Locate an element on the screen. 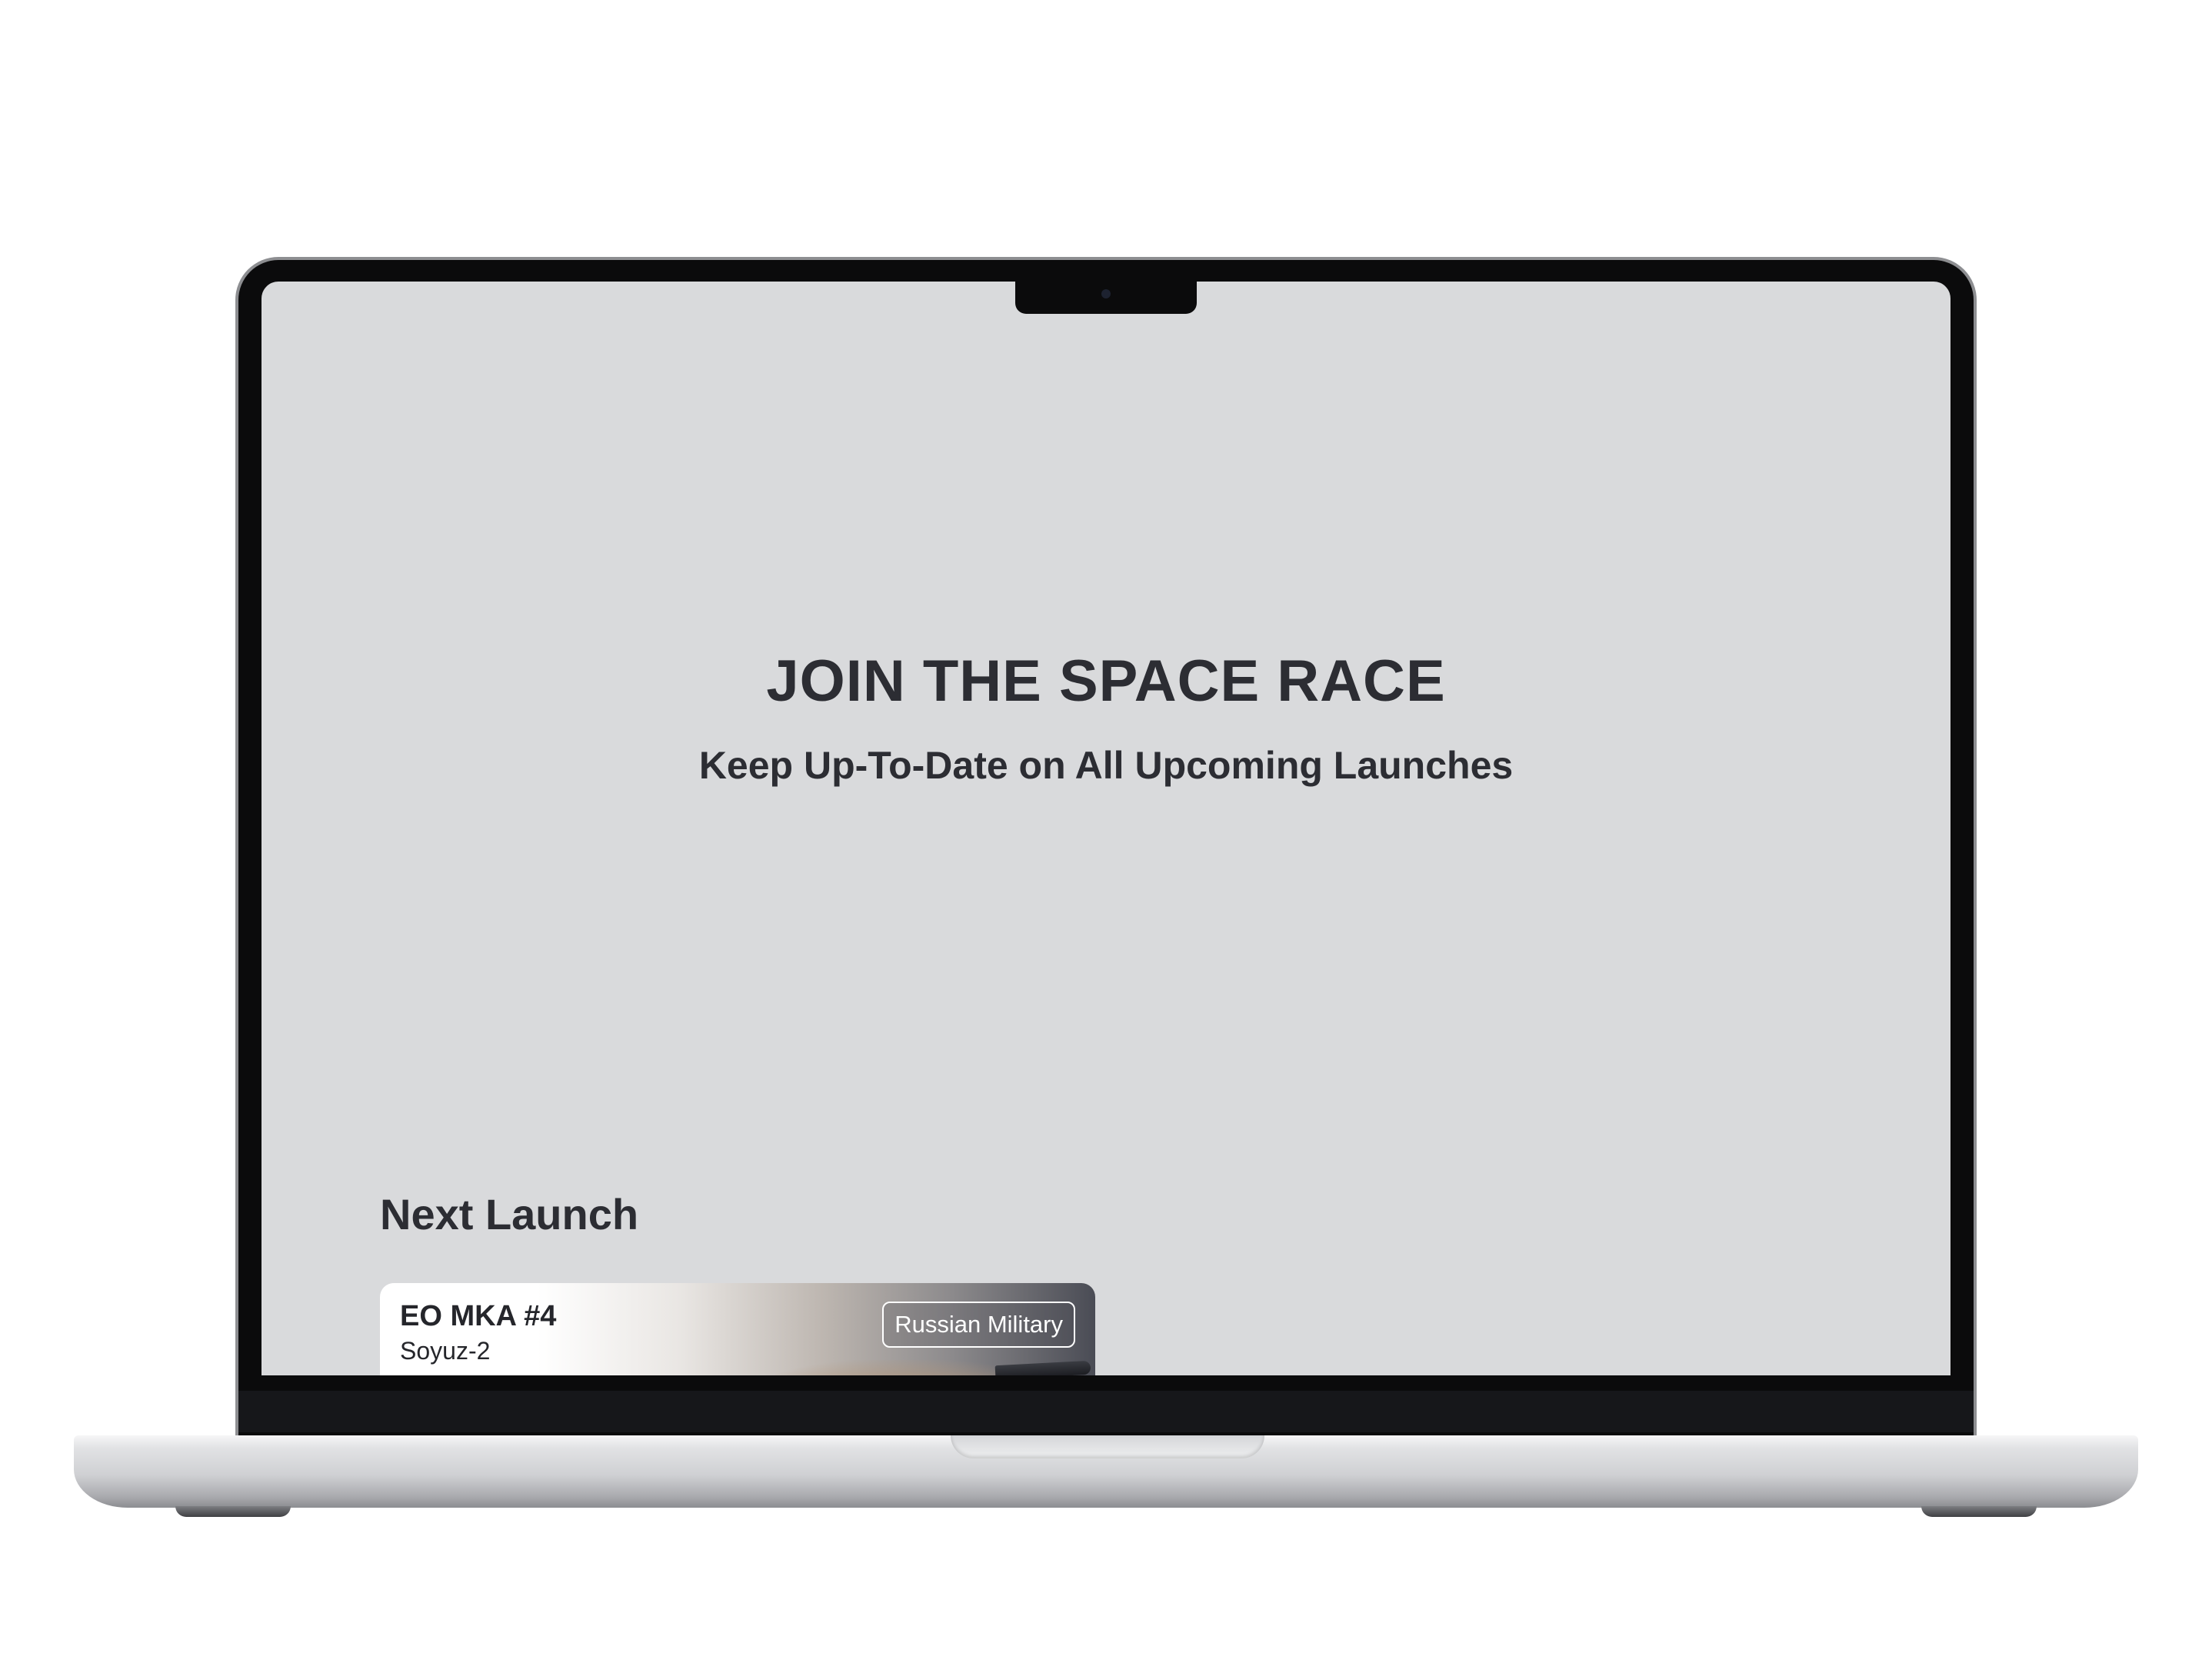  laptop-foot-left is located at coordinates (233, 1512).